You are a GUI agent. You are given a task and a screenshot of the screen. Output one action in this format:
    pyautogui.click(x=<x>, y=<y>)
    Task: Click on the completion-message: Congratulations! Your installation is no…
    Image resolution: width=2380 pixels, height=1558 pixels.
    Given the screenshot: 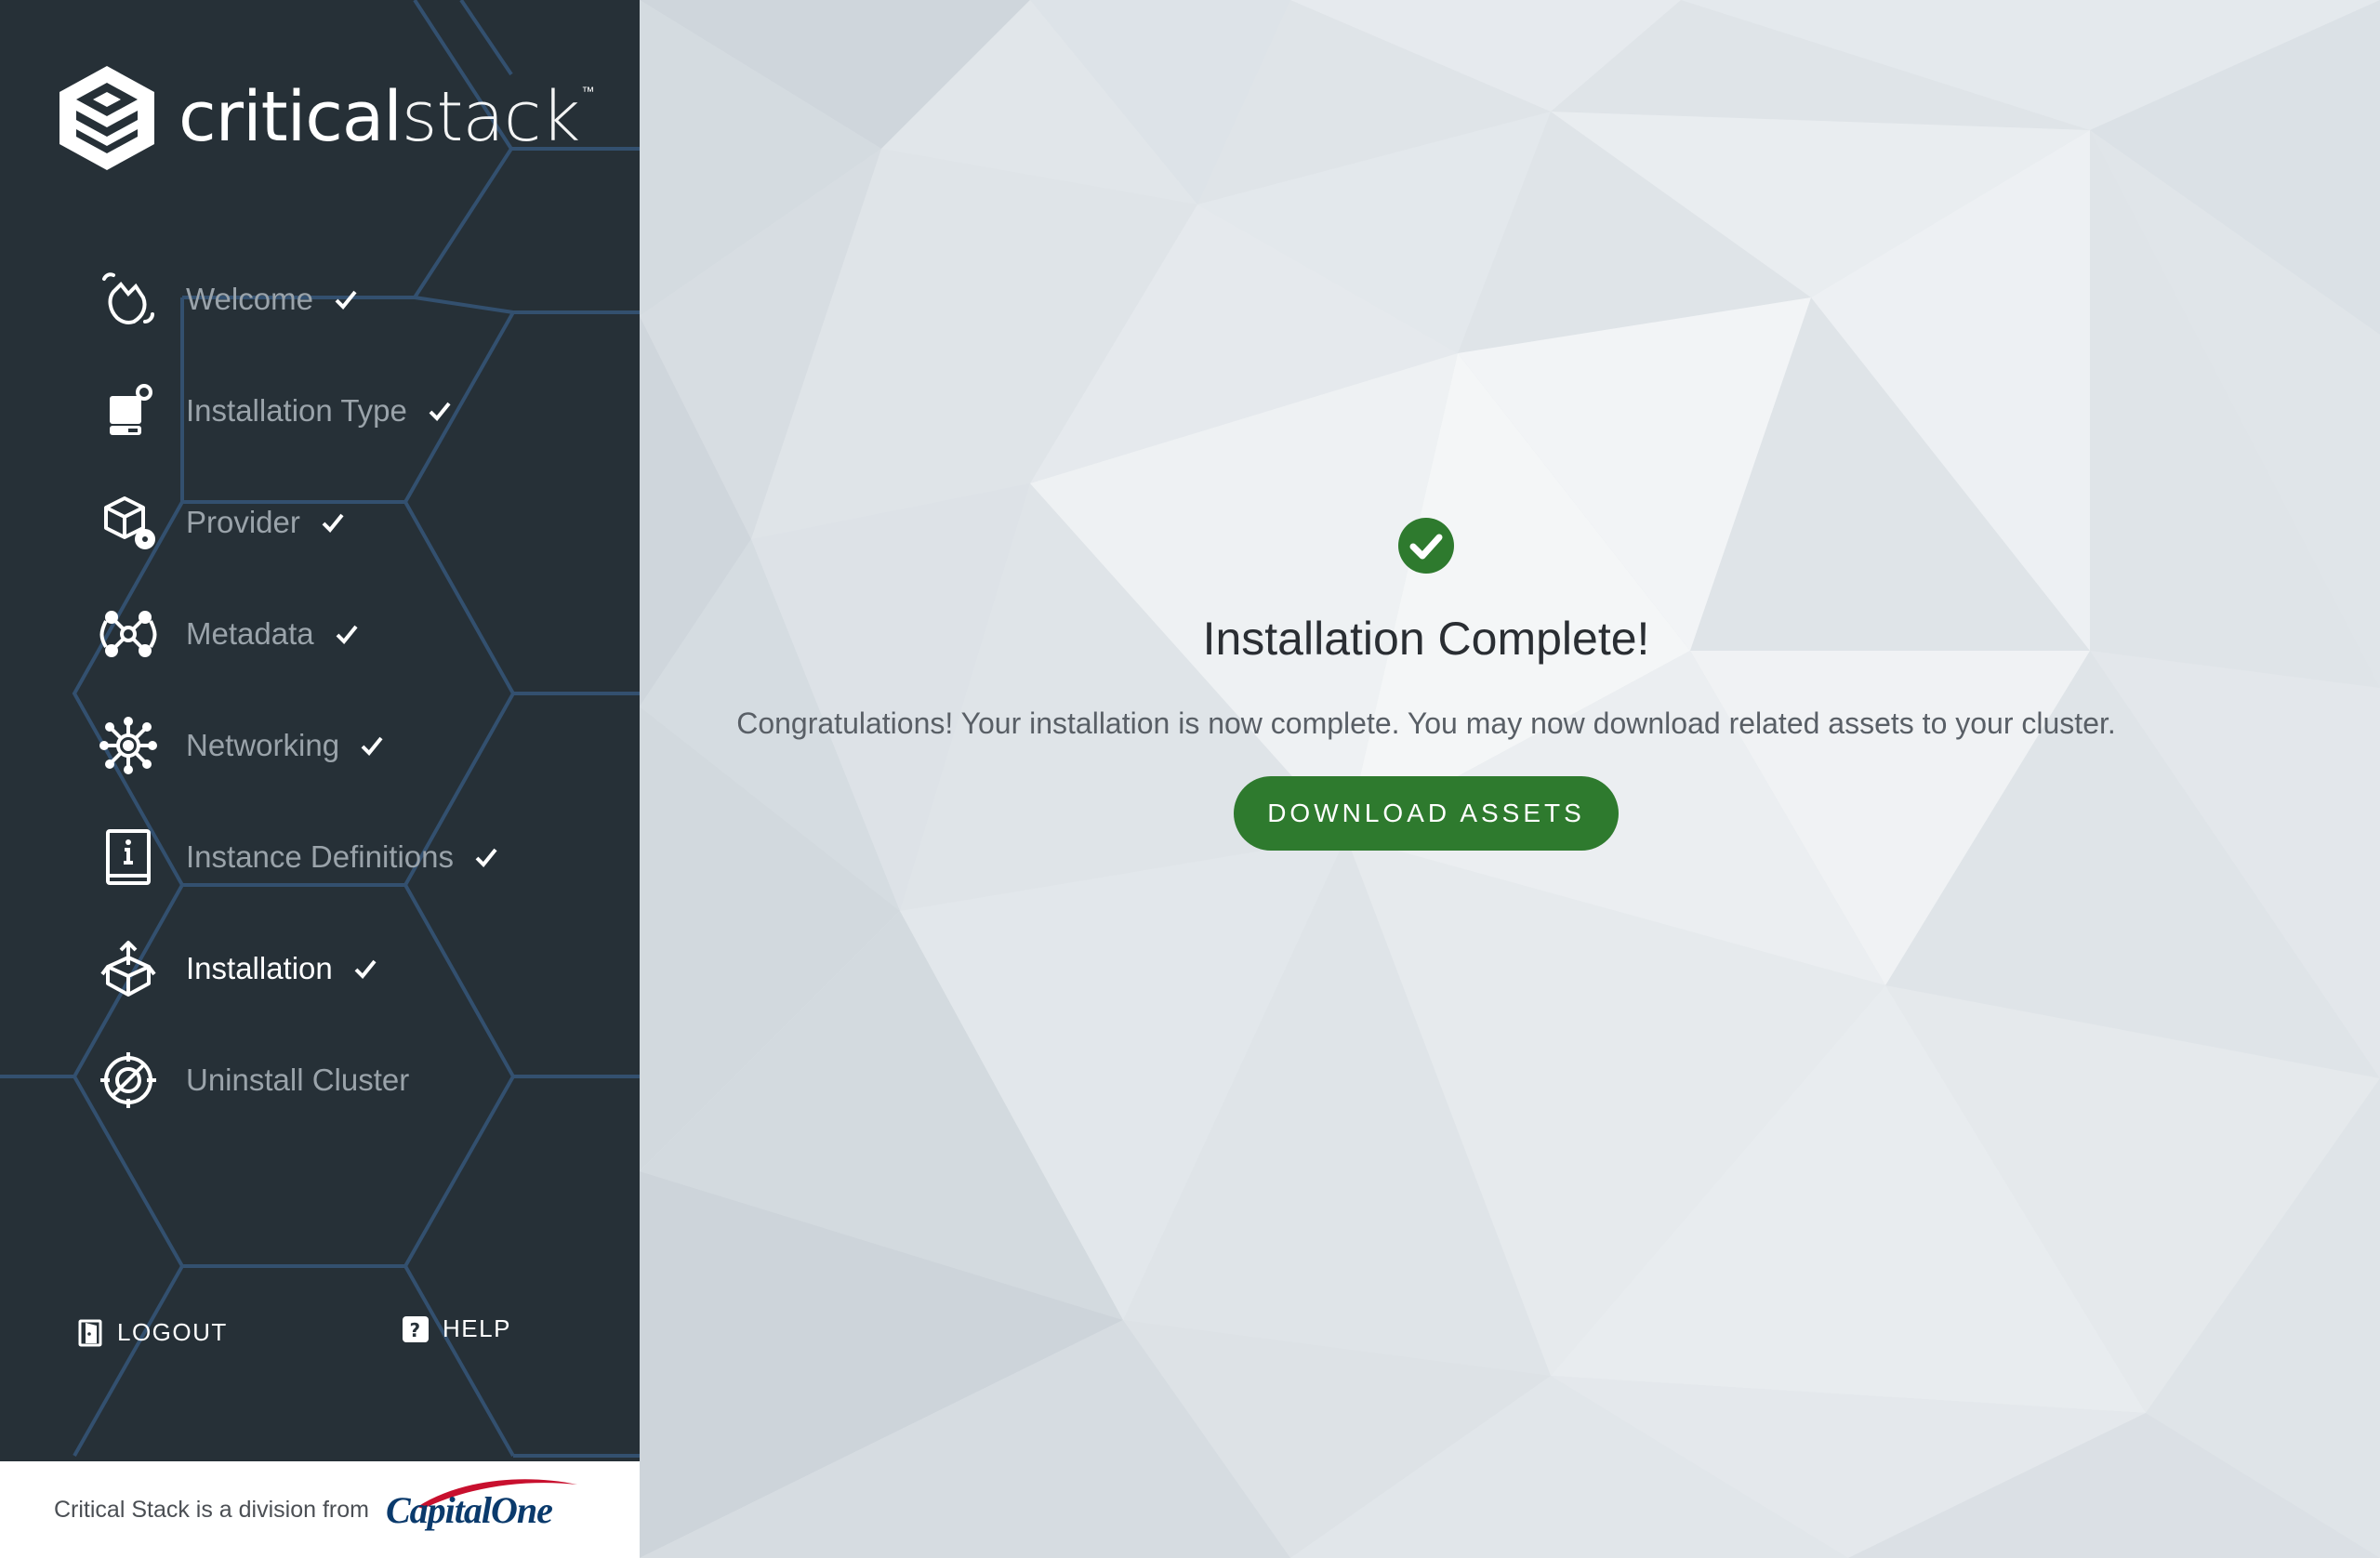 What is the action you would take?
    pyautogui.click(x=1426, y=723)
    